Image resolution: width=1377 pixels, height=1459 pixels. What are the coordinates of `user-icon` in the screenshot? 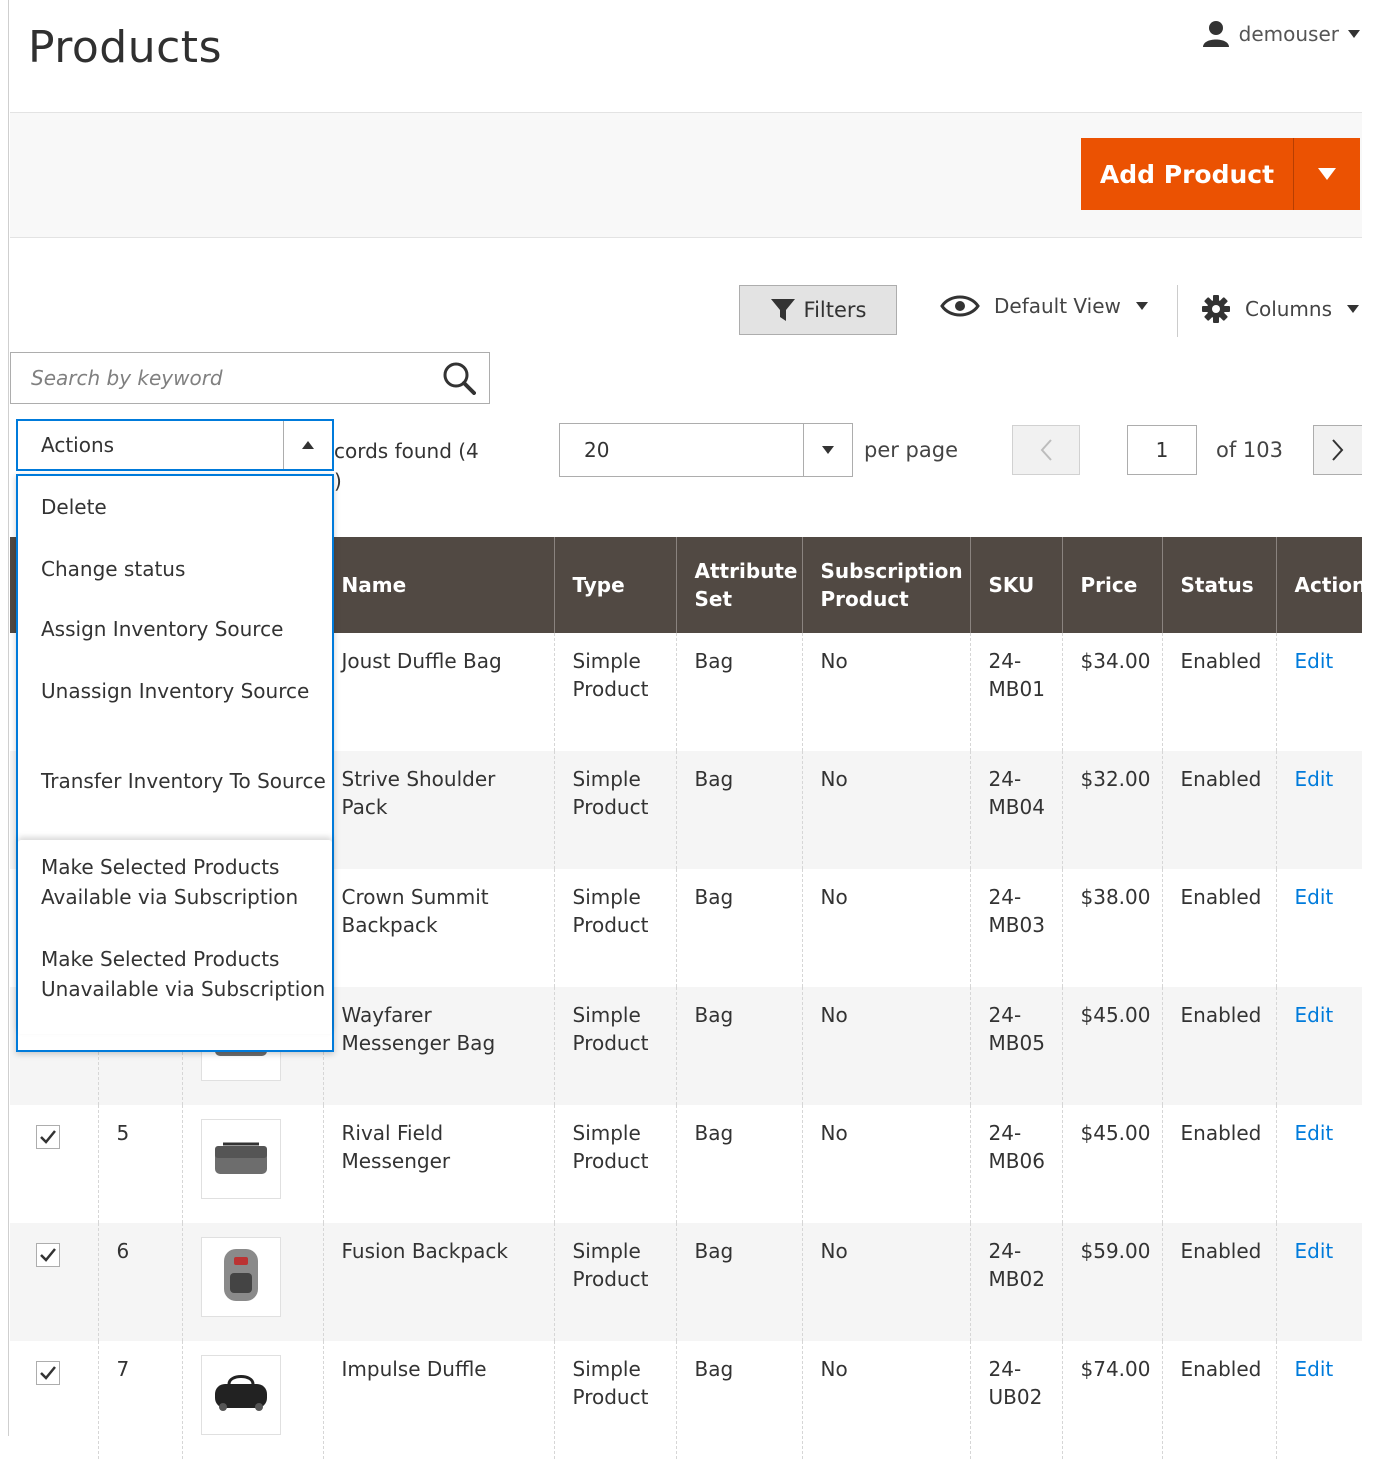 It's located at (1215, 34).